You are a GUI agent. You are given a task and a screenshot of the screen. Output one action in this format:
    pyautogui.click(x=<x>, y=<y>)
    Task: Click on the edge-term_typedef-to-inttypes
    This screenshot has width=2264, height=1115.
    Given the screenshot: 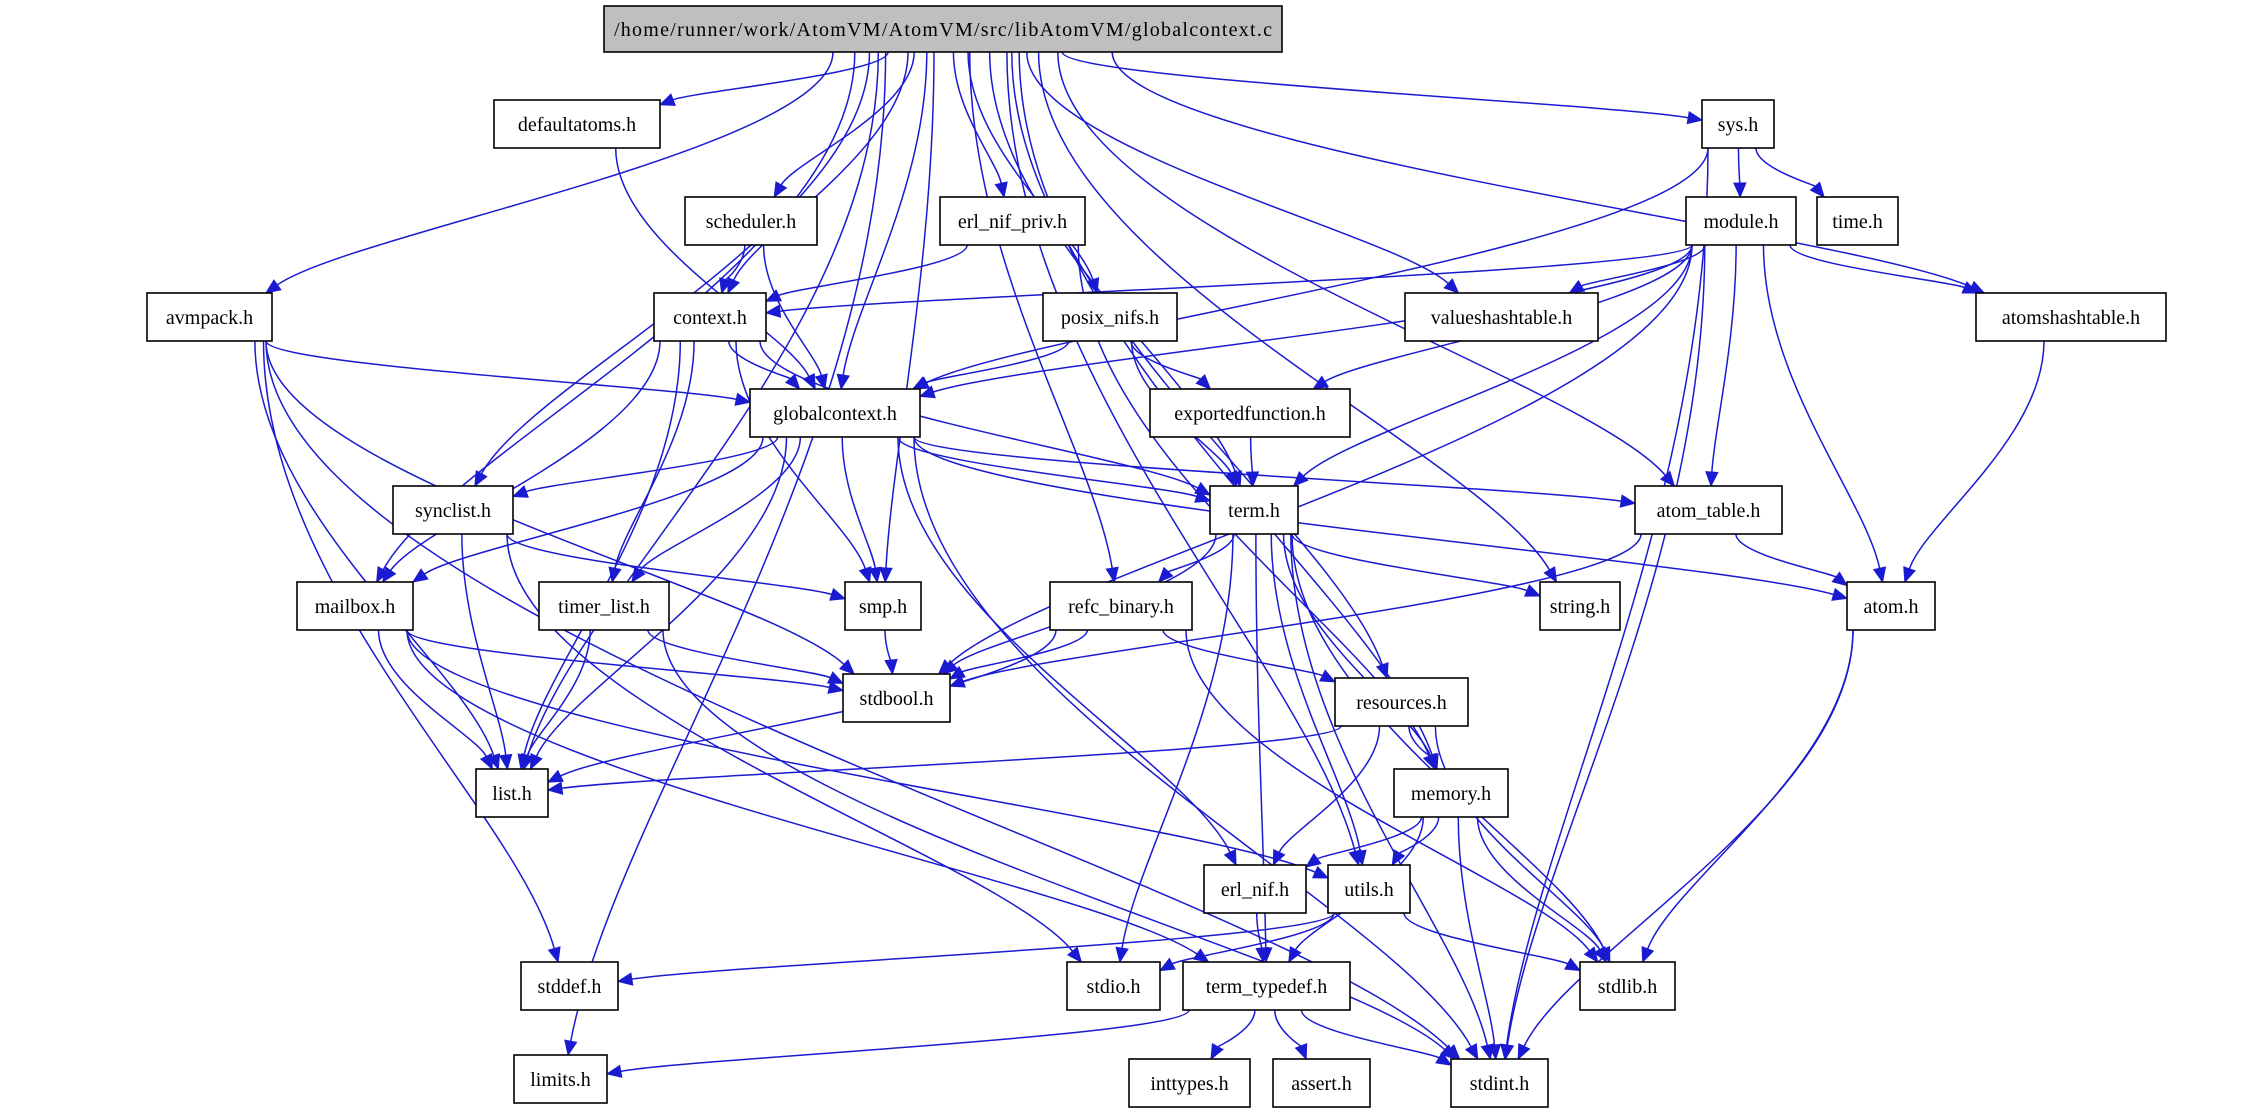 What is the action you would take?
    pyautogui.click(x=1233, y=1035)
    